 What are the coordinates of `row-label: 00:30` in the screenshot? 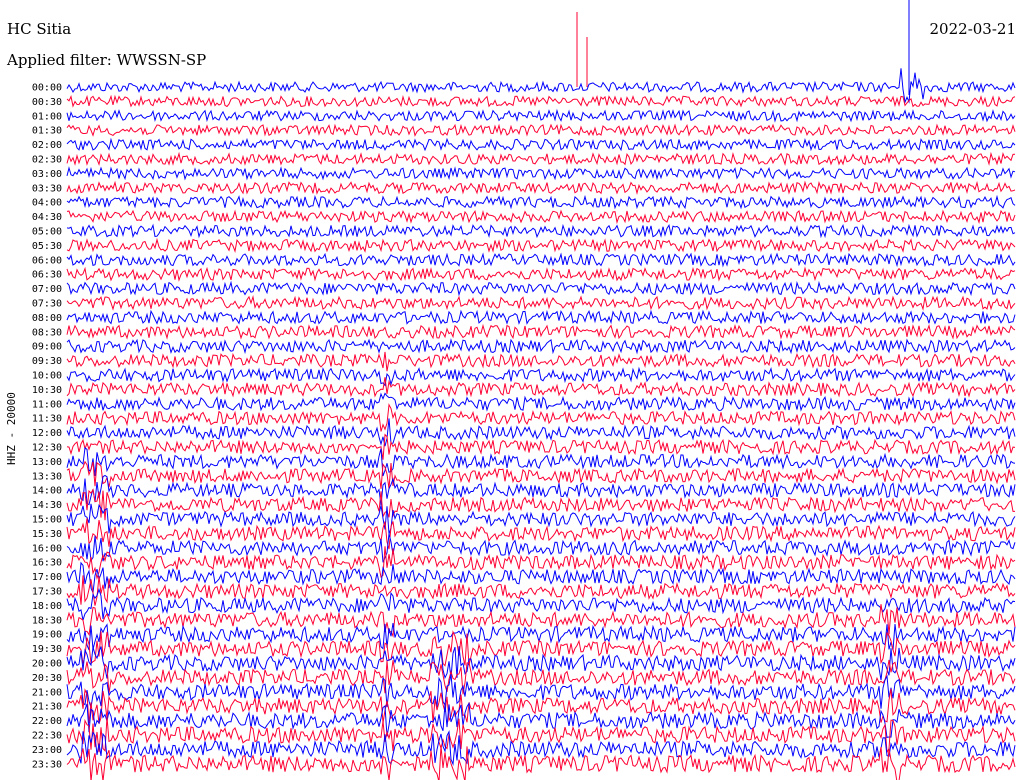 It's located at (47, 102).